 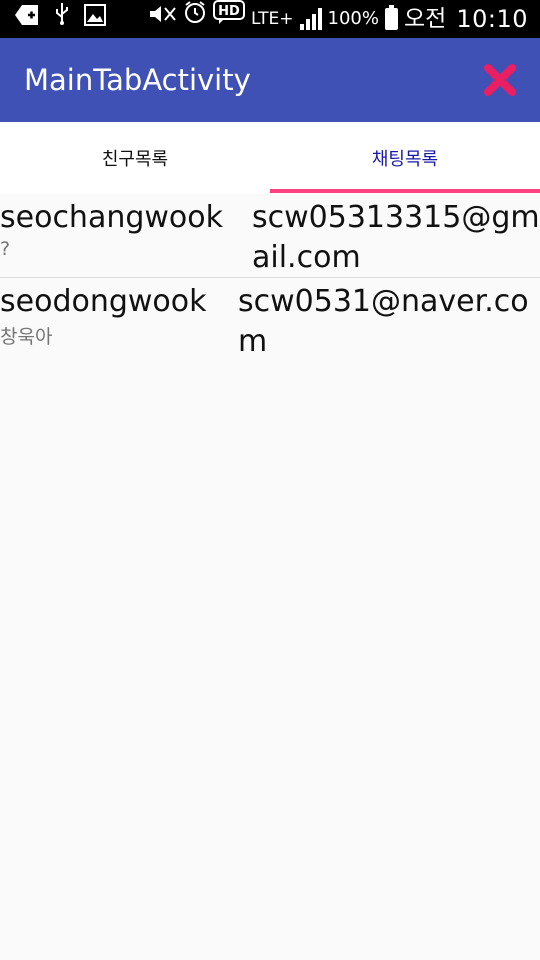 I want to click on app-bar: MainTabActivity, so click(x=270, y=80).